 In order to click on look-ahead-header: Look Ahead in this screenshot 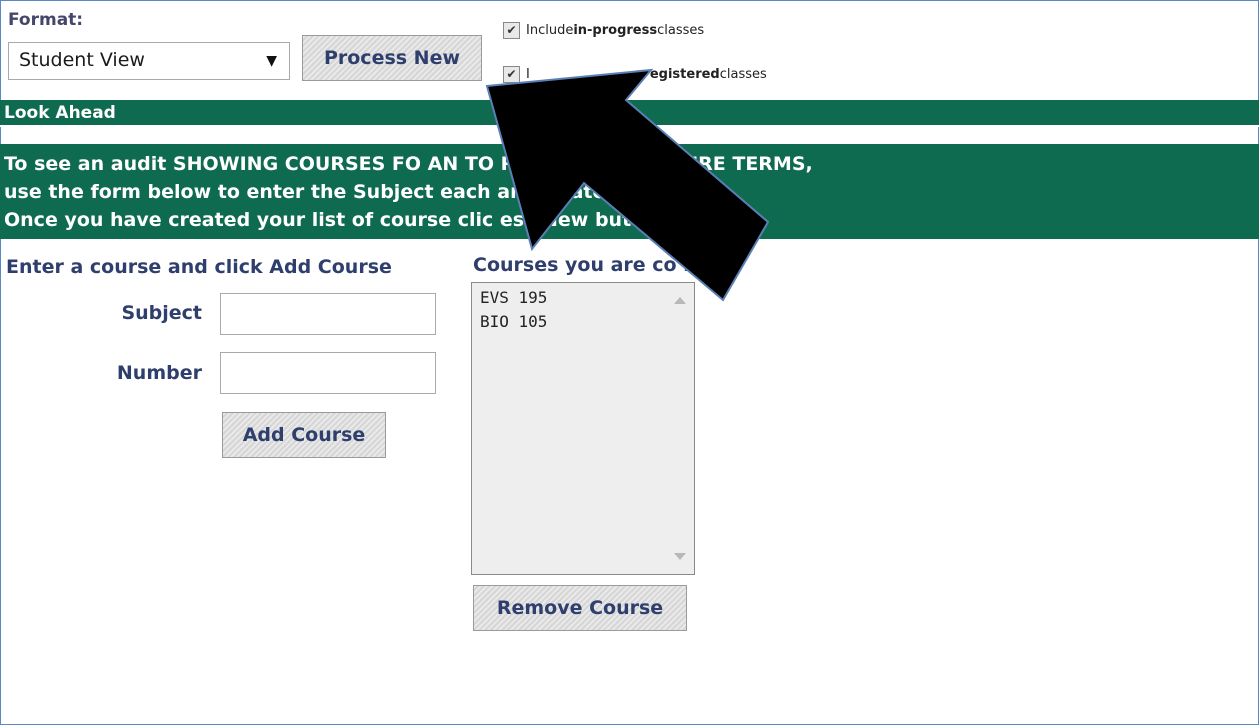, I will do `click(629, 113)`.